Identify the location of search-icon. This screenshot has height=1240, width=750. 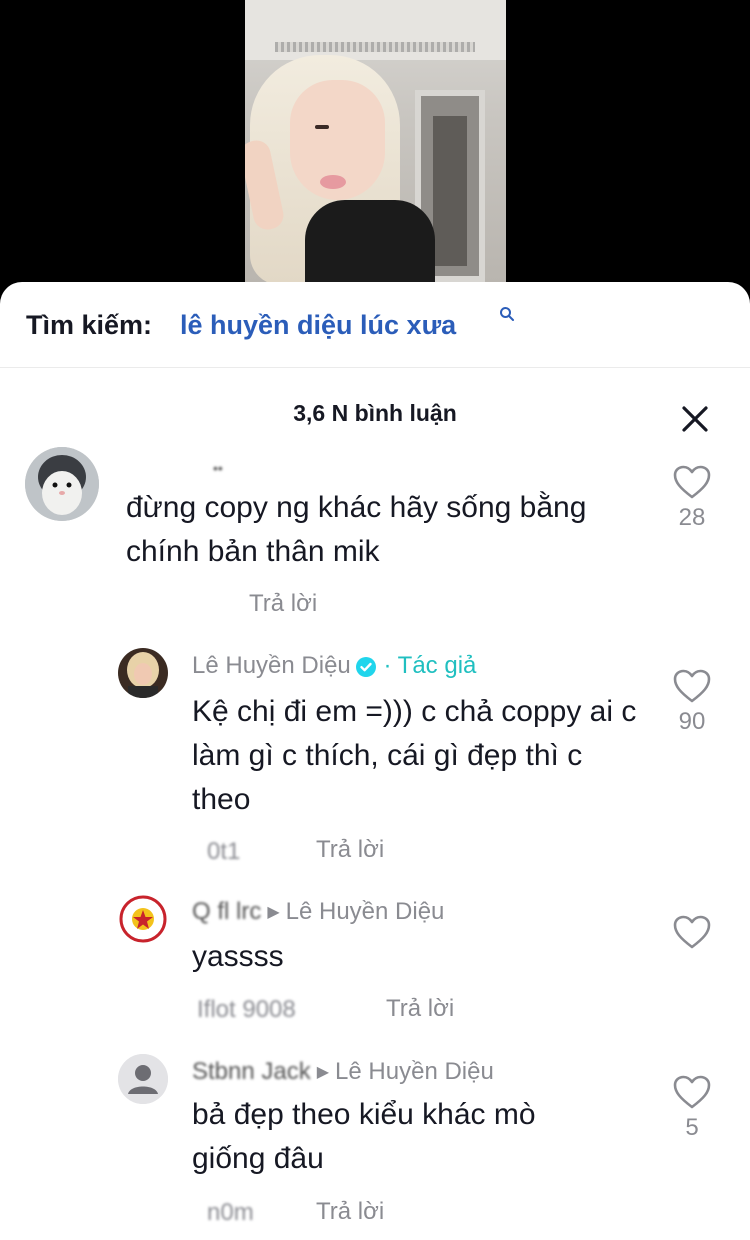
(507, 314).